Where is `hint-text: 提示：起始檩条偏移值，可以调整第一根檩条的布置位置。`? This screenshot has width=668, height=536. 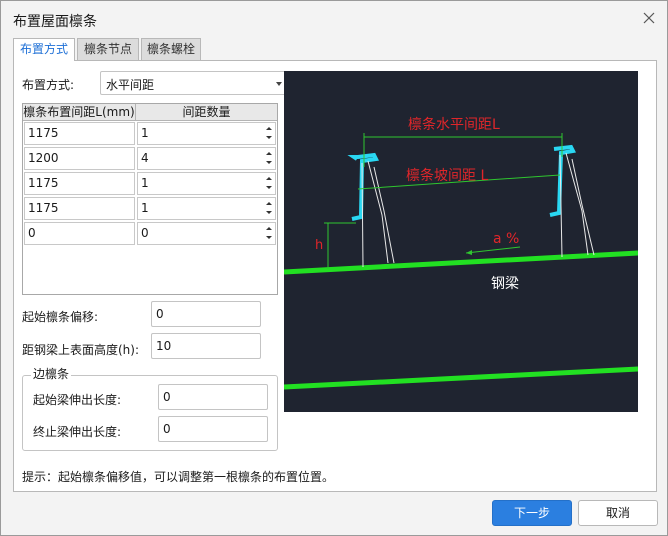
hint-text: 提示：起始檩条偏移值，可以调整第一根檩条的布置位置。 is located at coordinates (178, 477).